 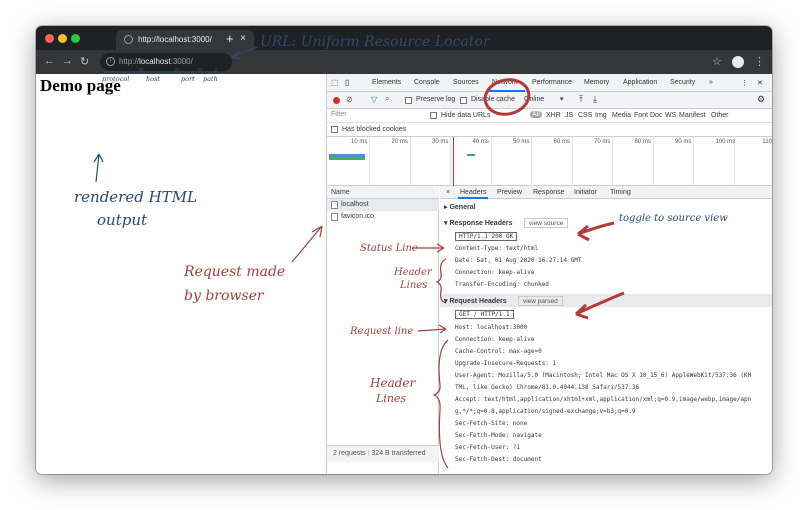 What do you see at coordinates (398, 453) in the screenshot?
I see `transferred-size: 324 B transferred` at bounding box center [398, 453].